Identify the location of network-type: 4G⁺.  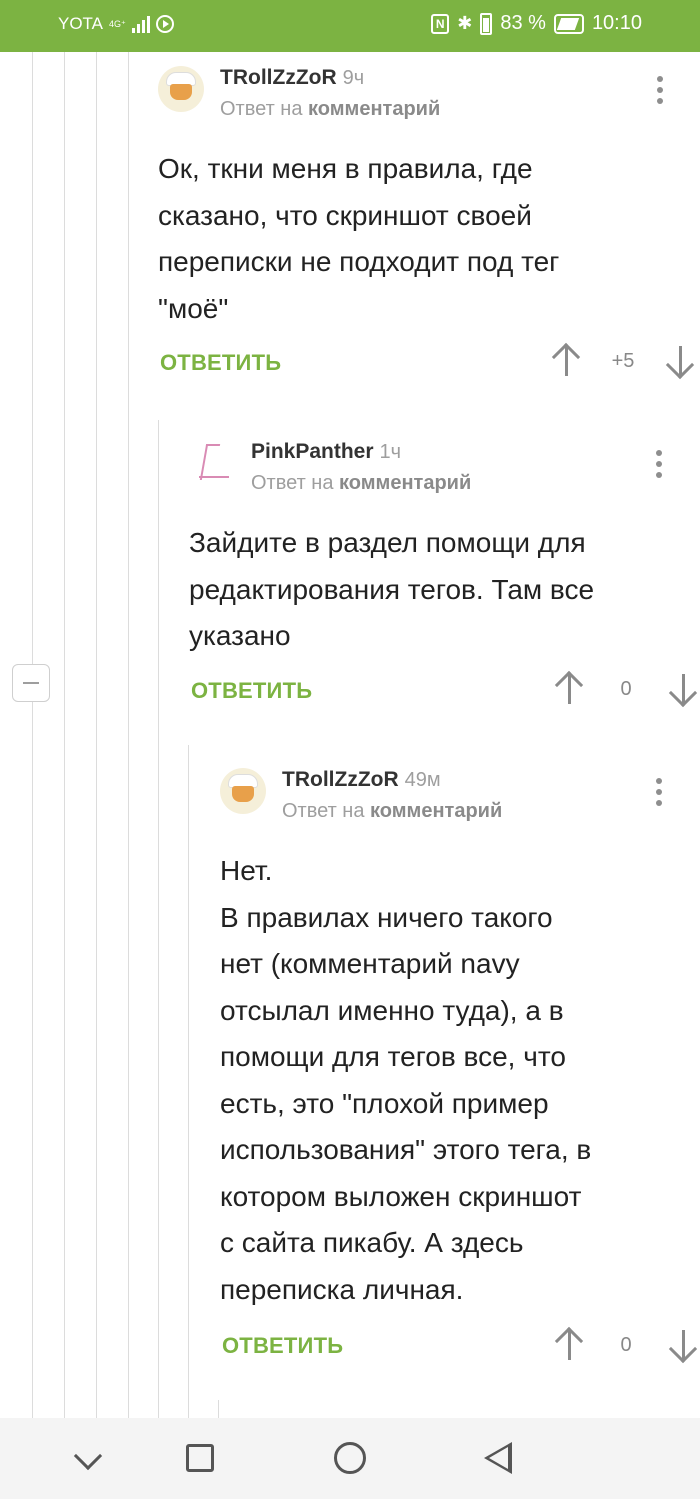
(117, 23).